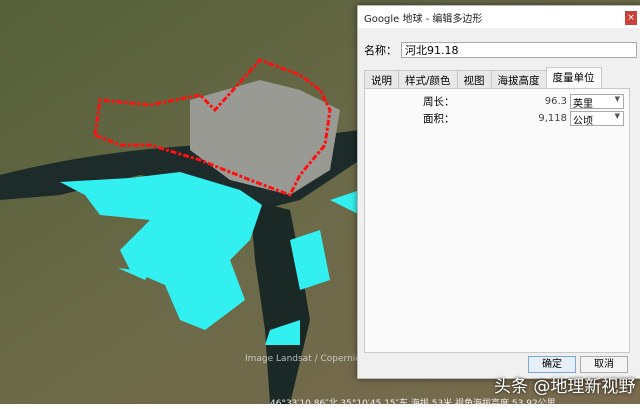 The height and width of the screenshot is (409, 640). Describe the element at coordinates (439, 102) in the screenshot. I see `perimeter-label: 周长：` at that location.